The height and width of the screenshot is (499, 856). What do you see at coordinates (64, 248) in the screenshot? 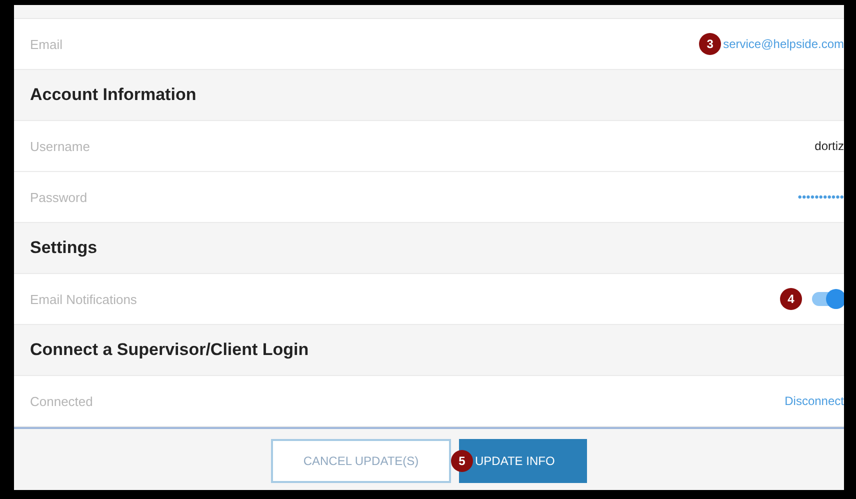
I see `section-heading: Settings` at bounding box center [64, 248].